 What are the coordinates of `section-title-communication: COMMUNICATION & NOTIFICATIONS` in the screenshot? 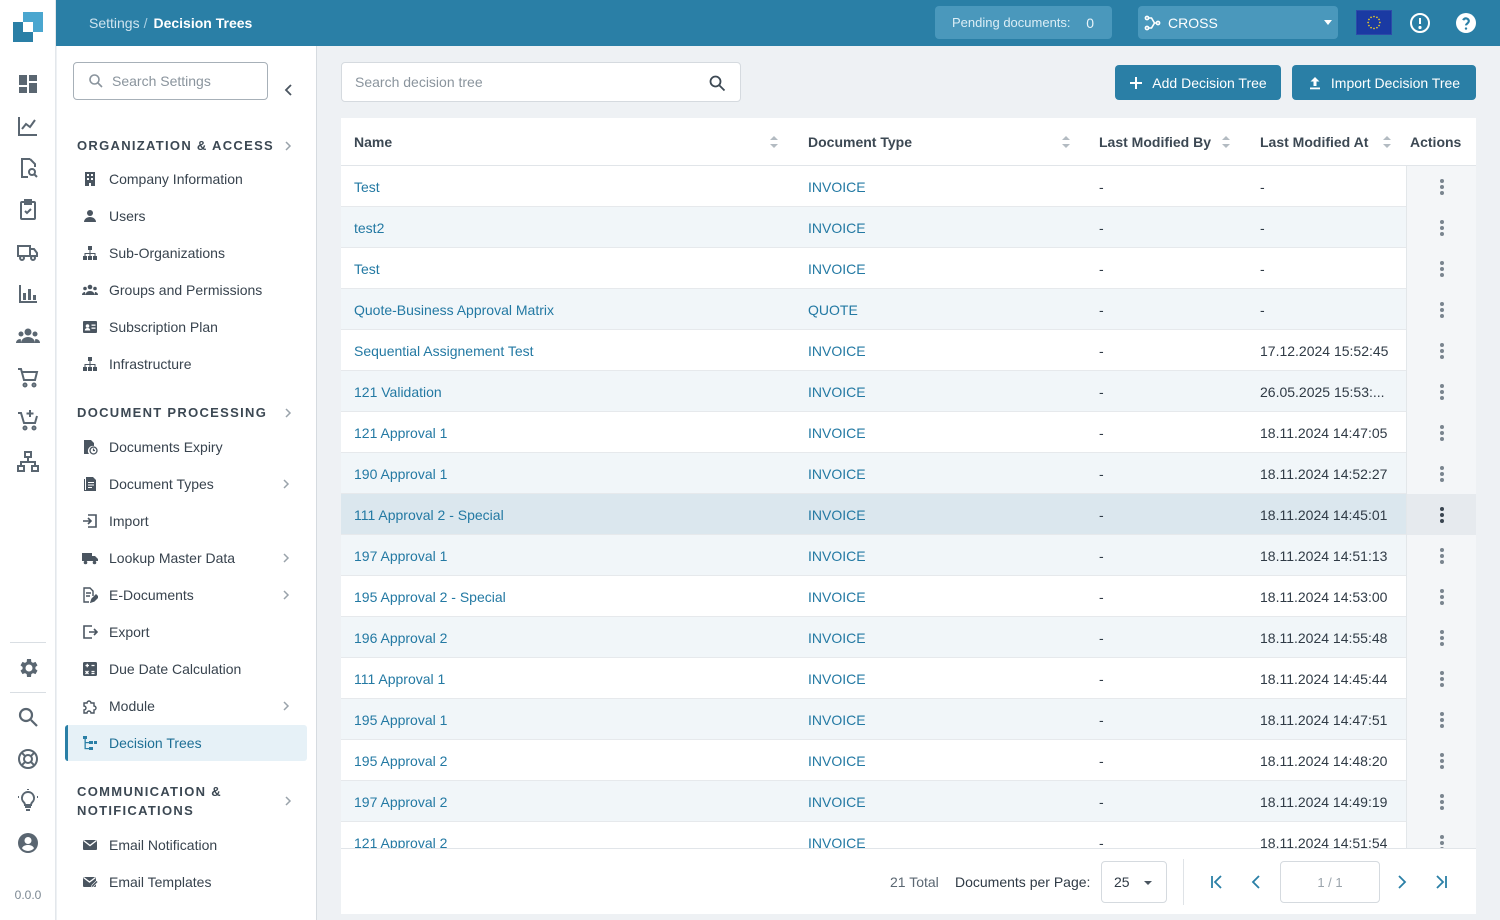 It's located at (149, 801).